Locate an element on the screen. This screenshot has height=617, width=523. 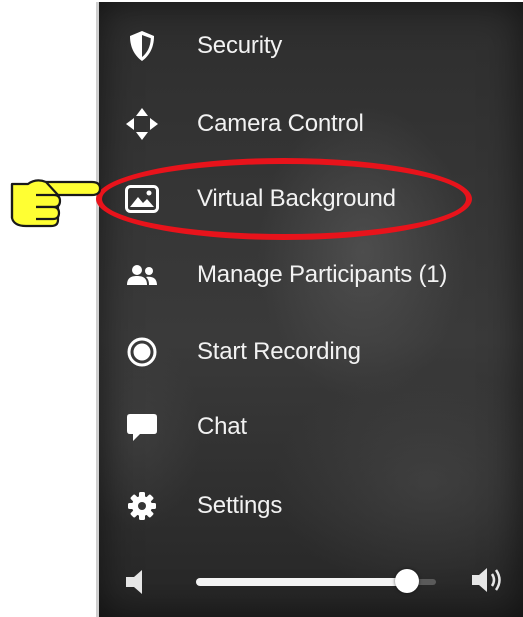
volume-control is located at coordinates (310, 581).